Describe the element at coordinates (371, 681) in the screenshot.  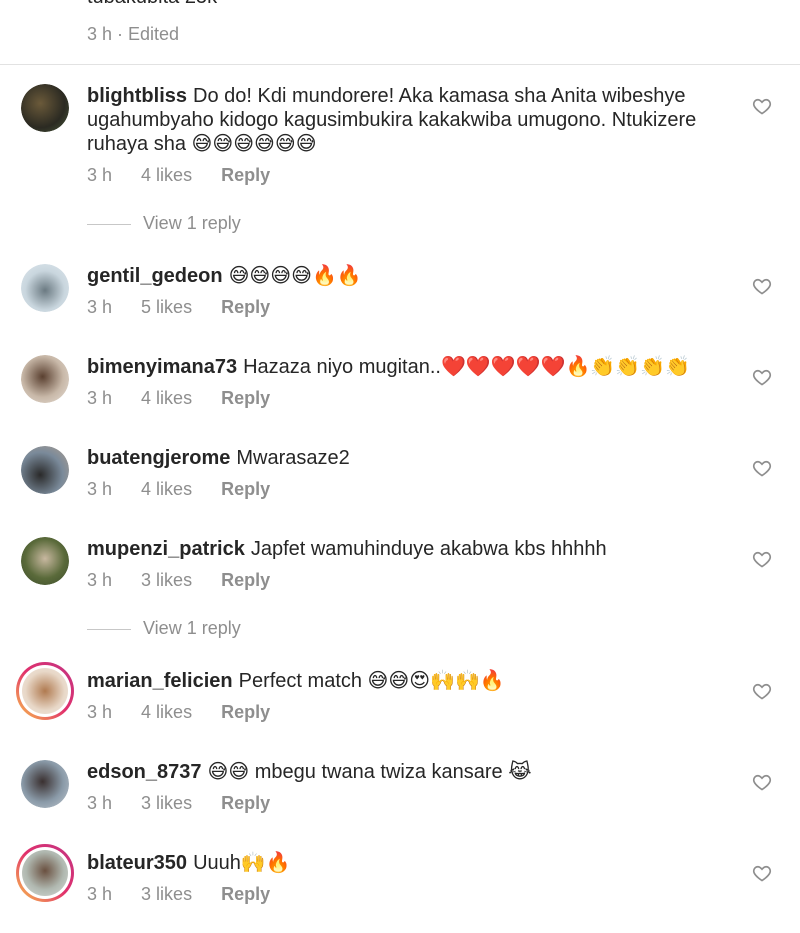
I see `comment-text: Perfect match 😅😅😍🙌🙌🔥` at that location.